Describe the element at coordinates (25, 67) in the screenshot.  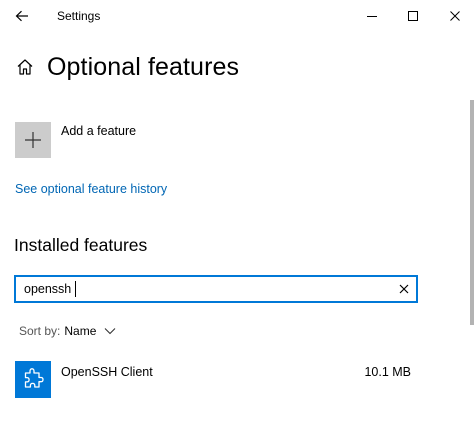
I see `home-icon` at that location.